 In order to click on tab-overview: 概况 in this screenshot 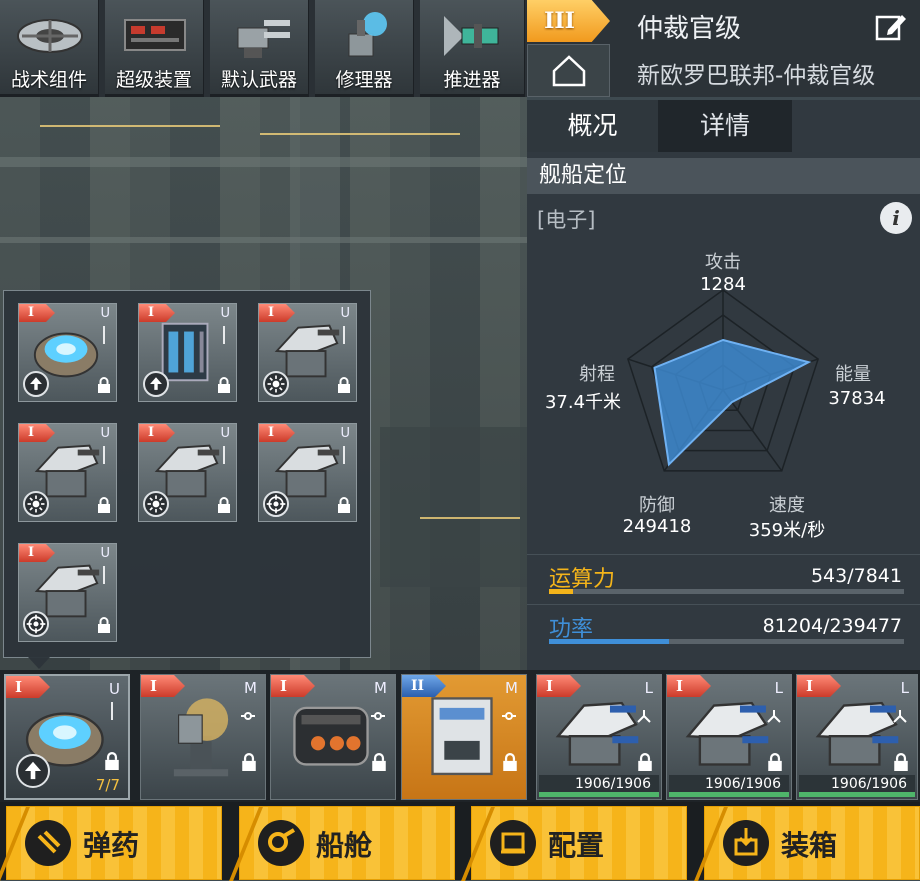, I will do `click(592, 126)`.